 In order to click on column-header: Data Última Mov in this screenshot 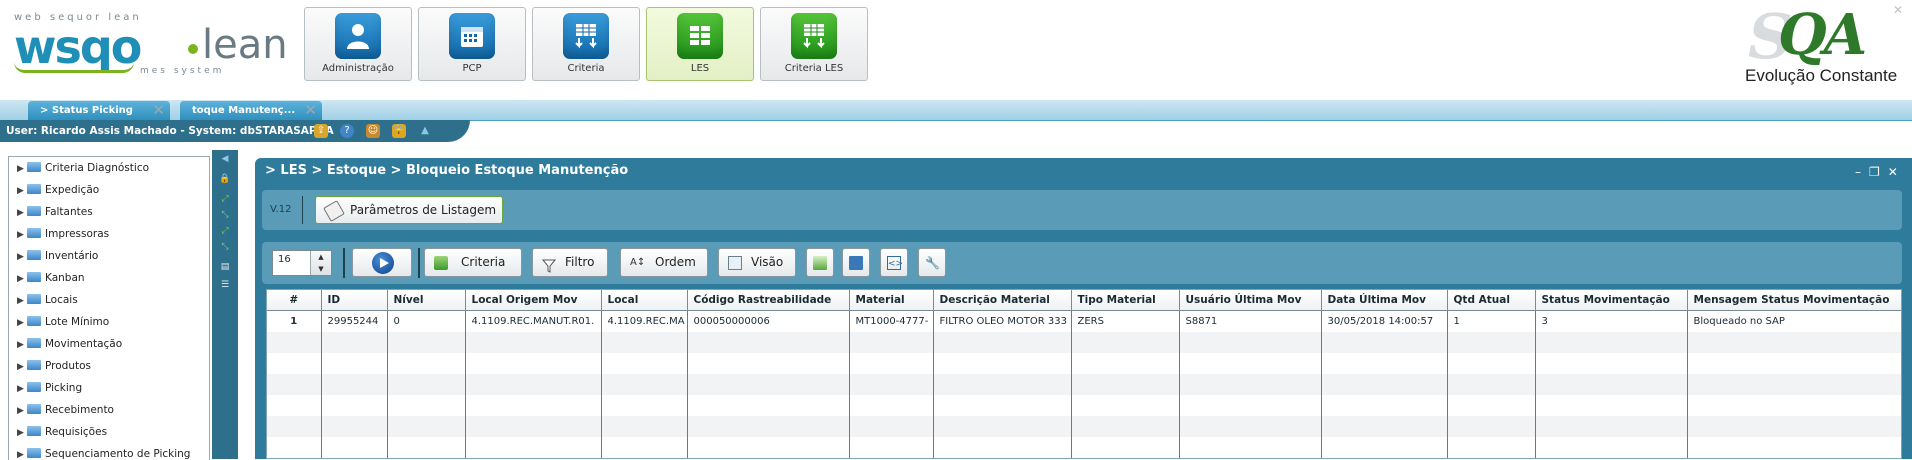, I will do `click(1384, 300)`.